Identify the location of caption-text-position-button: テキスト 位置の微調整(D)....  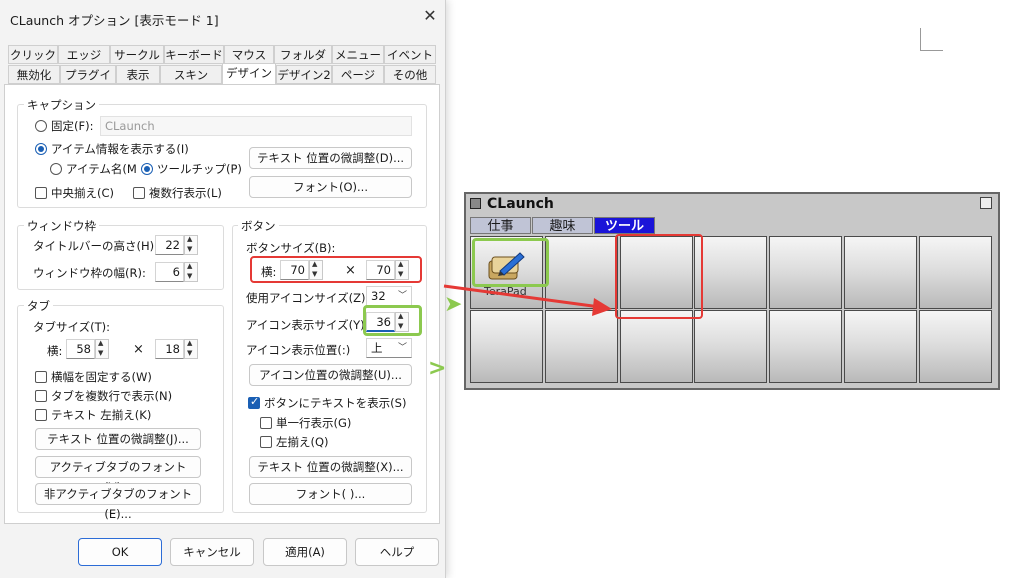
(330, 158).